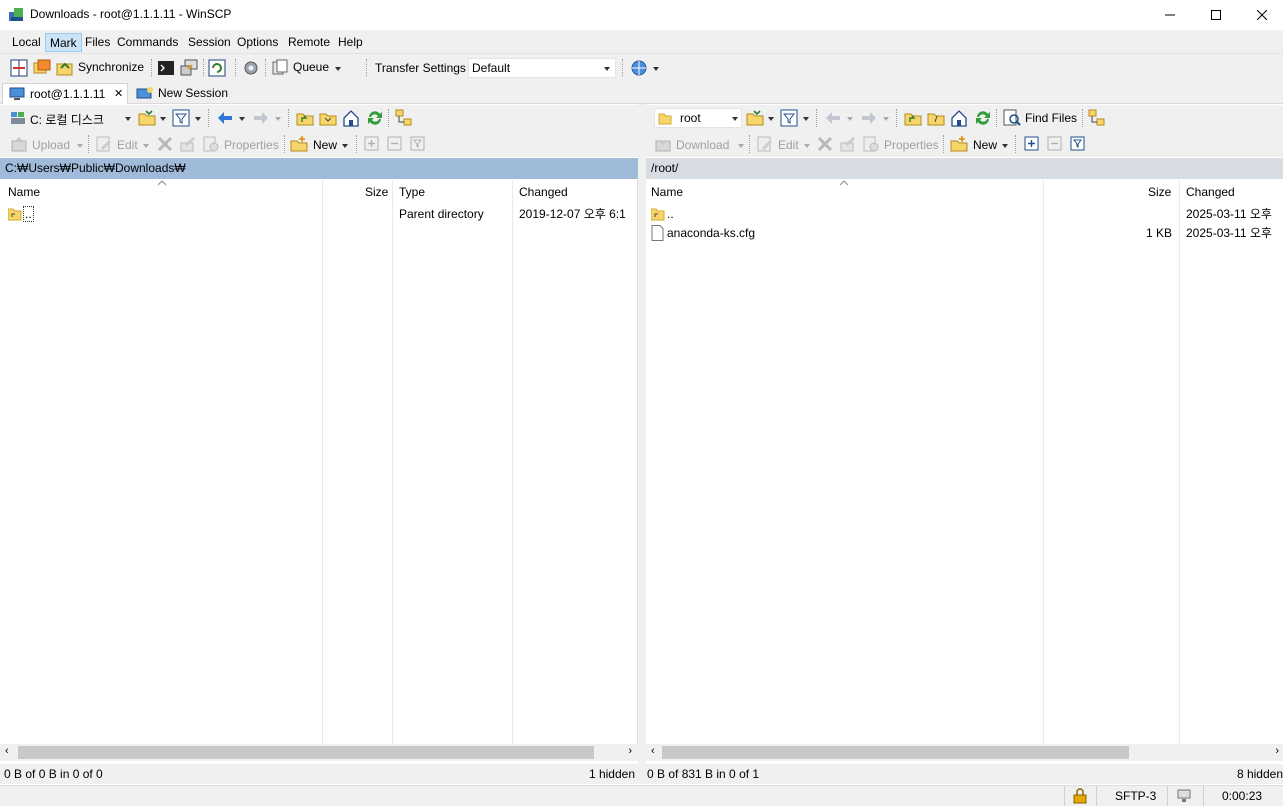  I want to click on panel-splitter, so click(642, 444).